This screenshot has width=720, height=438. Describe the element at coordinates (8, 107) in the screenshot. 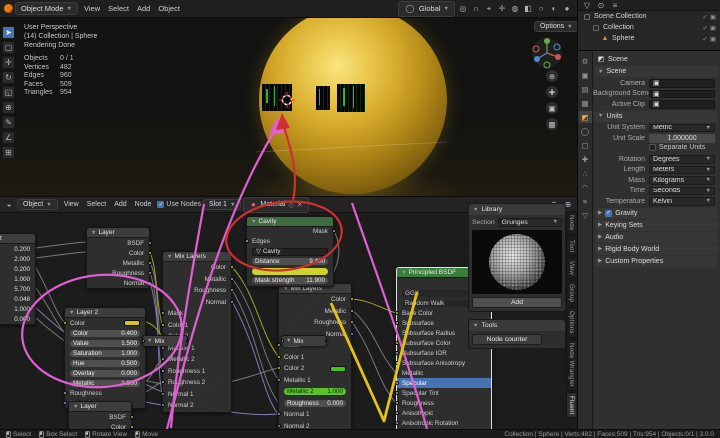

I see `transform-icon: ⊕` at that location.